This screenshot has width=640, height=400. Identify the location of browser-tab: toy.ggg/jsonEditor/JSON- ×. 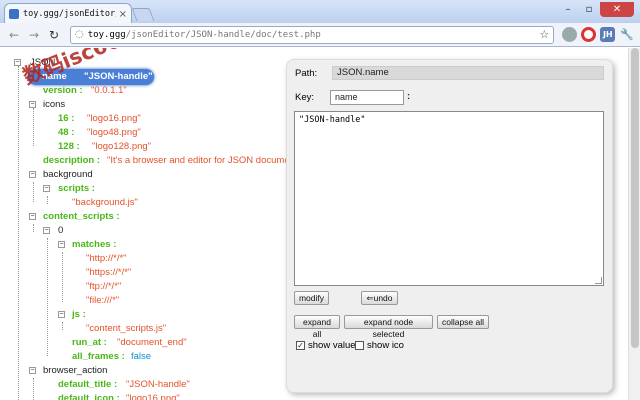
(68, 13).